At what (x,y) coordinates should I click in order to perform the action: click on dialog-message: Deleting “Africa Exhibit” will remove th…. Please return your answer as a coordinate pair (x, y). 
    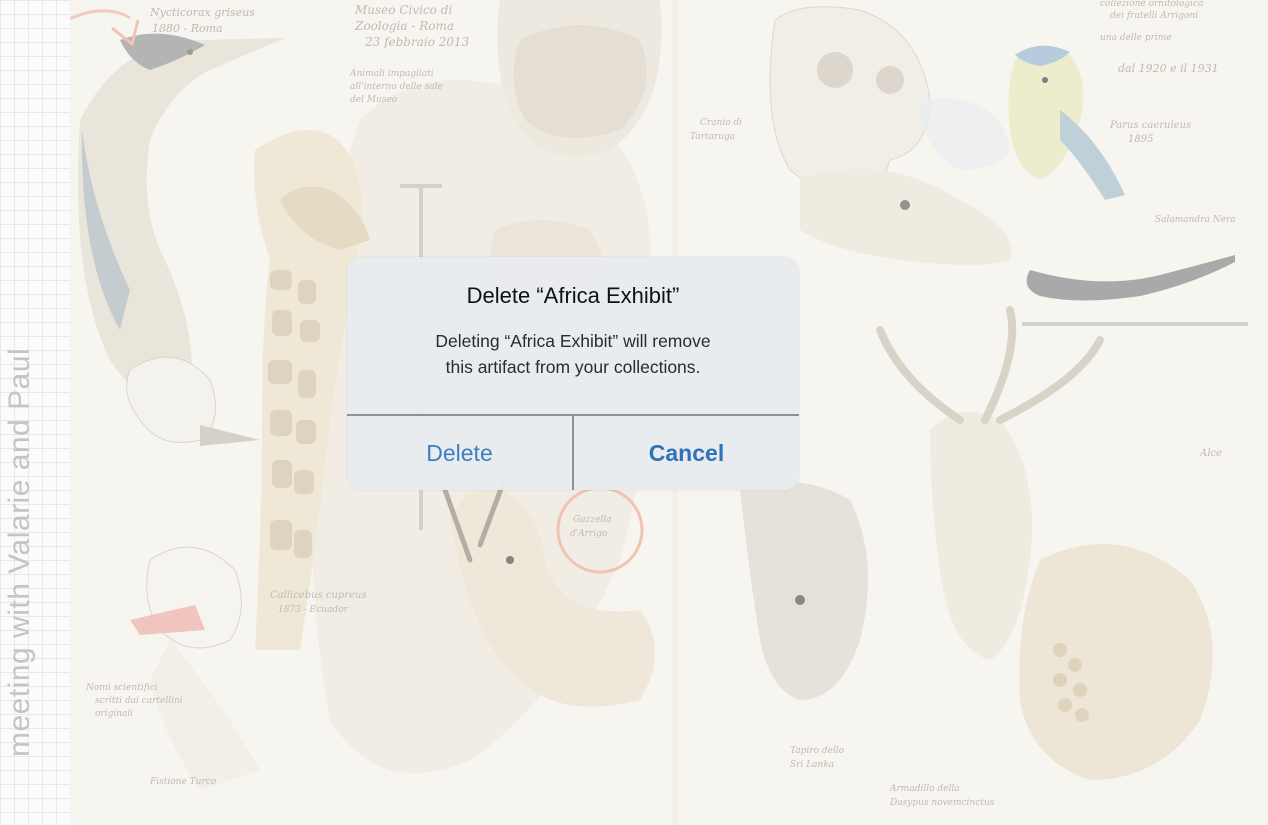
    Looking at the image, I should click on (573, 354).